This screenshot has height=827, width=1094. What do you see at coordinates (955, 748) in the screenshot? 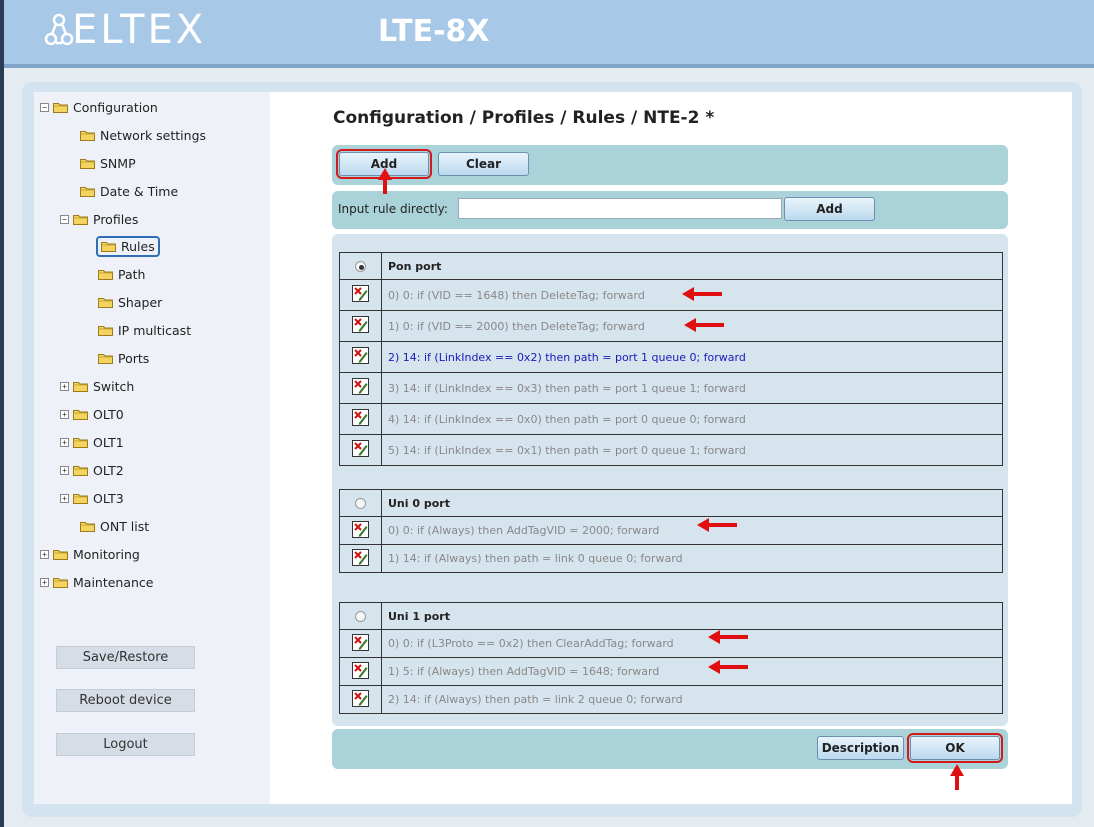
I see `ok-button: OK` at bounding box center [955, 748].